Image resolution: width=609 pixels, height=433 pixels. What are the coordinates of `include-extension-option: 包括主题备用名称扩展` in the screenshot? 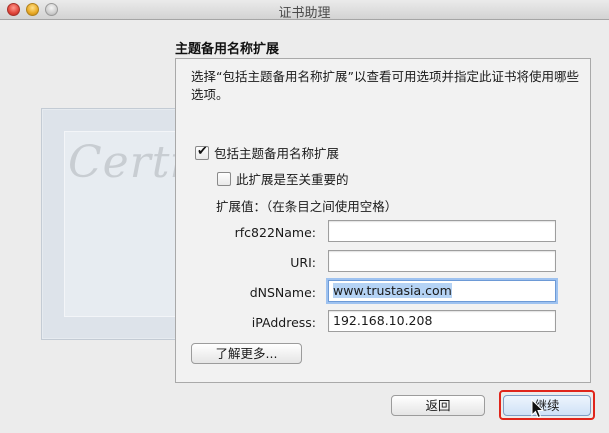 It's located at (267, 152).